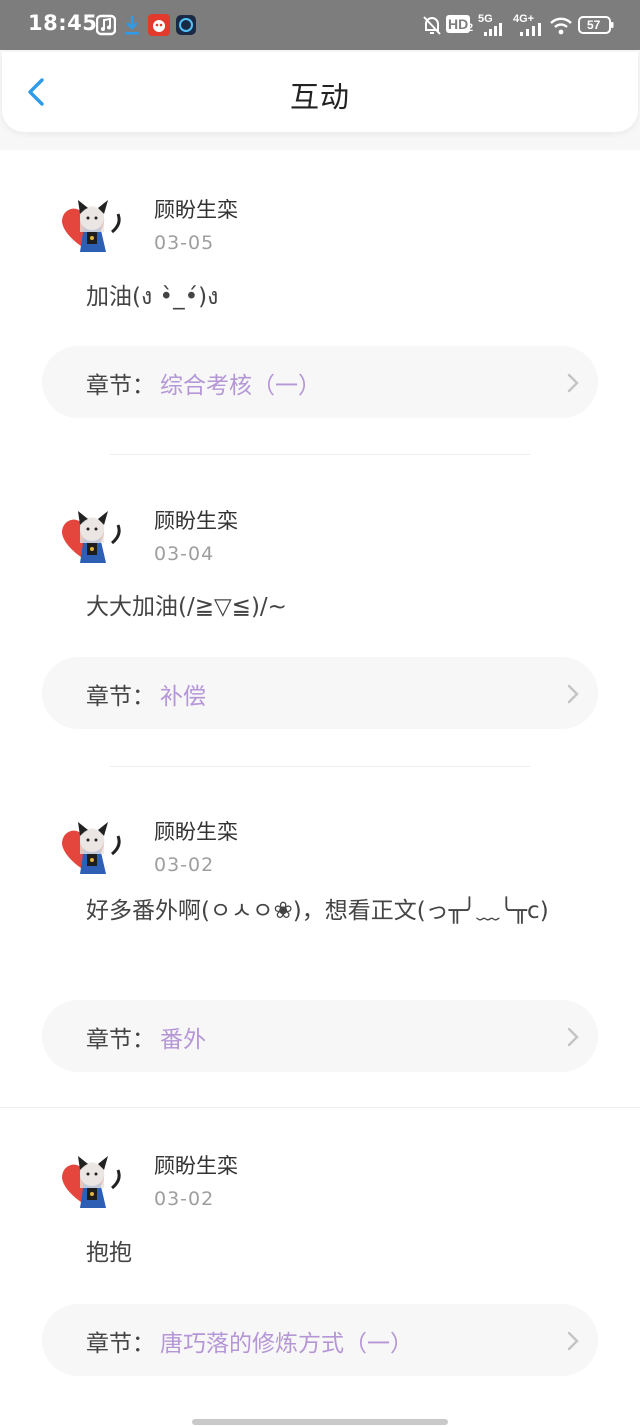 Image resolution: width=640 pixels, height=1427 pixels. I want to click on hd-sub: 2, so click(470, 28).